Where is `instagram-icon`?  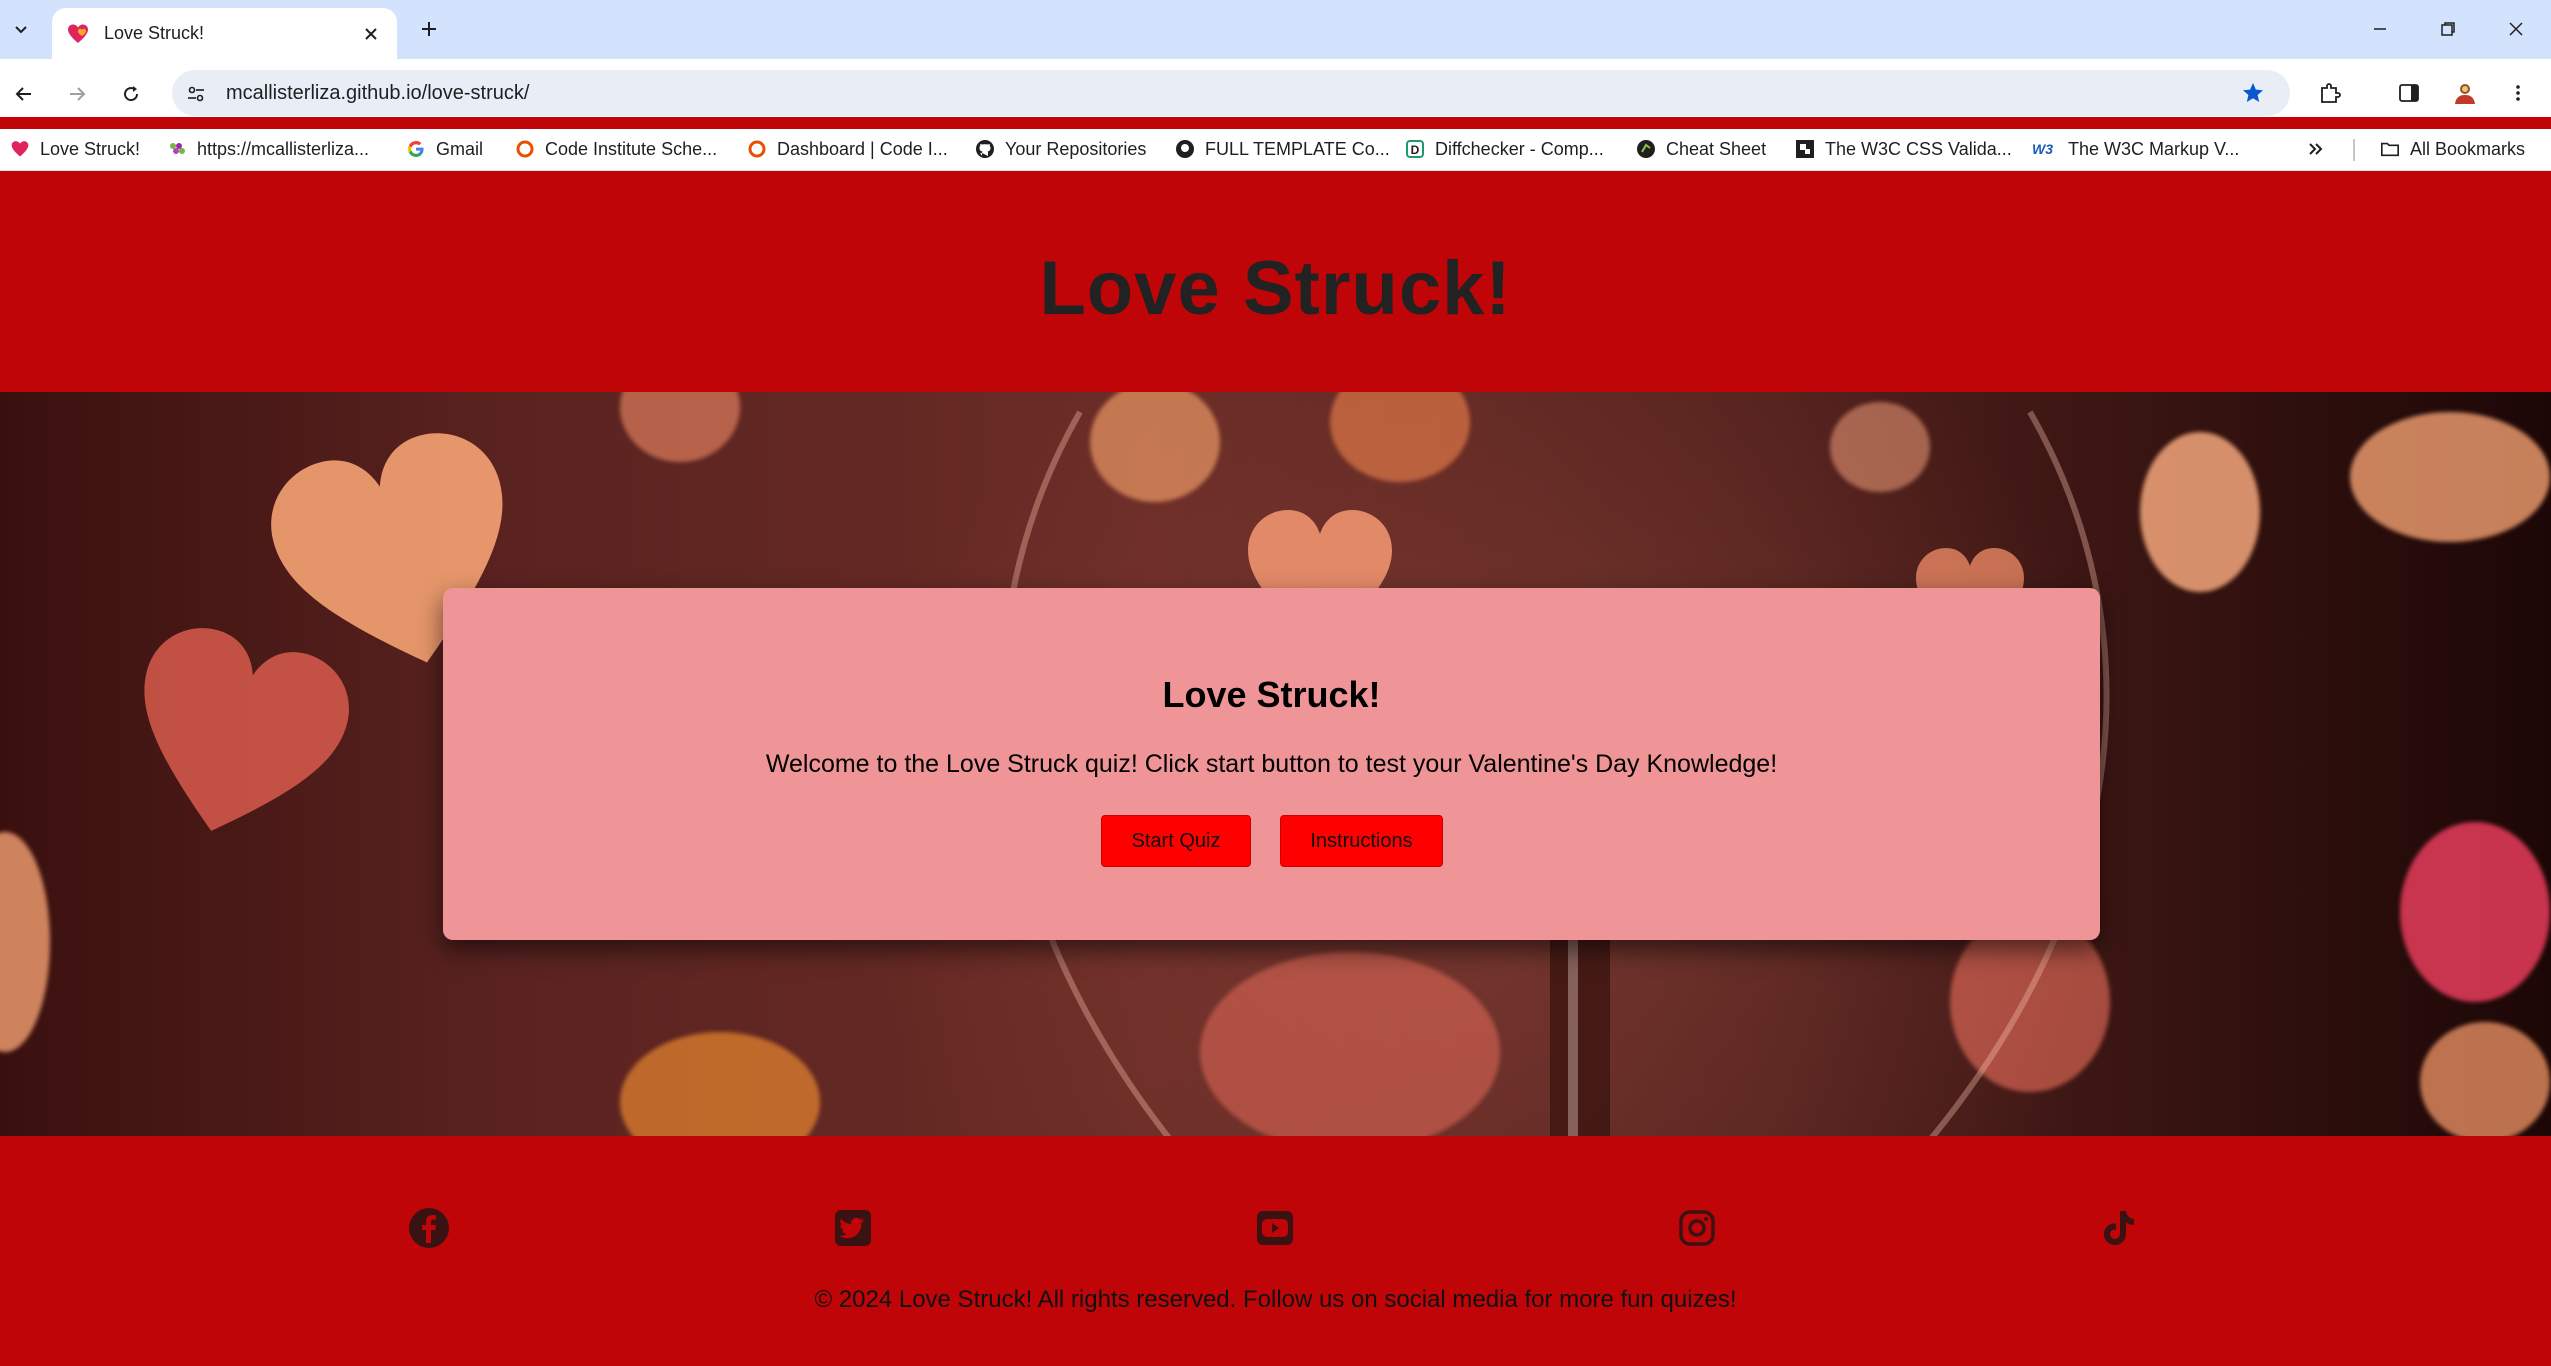 instagram-icon is located at coordinates (1697, 1228).